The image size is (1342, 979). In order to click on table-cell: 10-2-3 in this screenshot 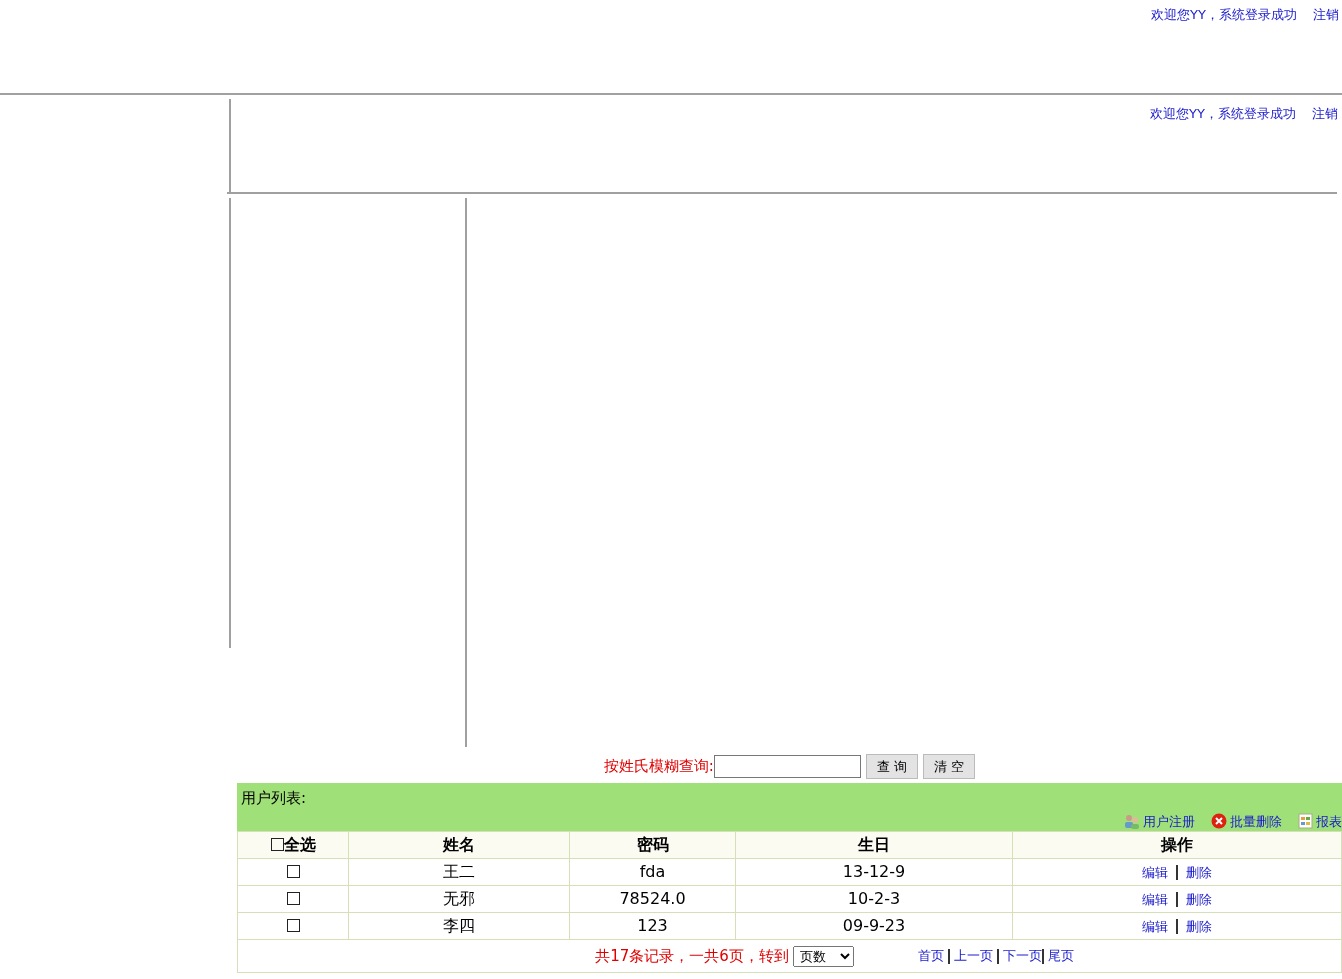, I will do `click(874, 899)`.